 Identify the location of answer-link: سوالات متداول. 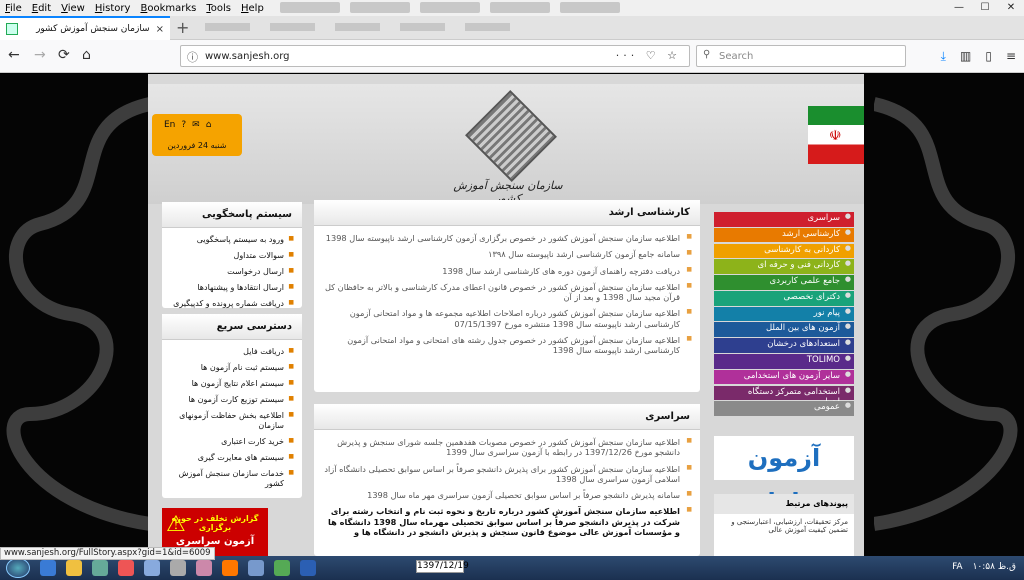
(232, 256).